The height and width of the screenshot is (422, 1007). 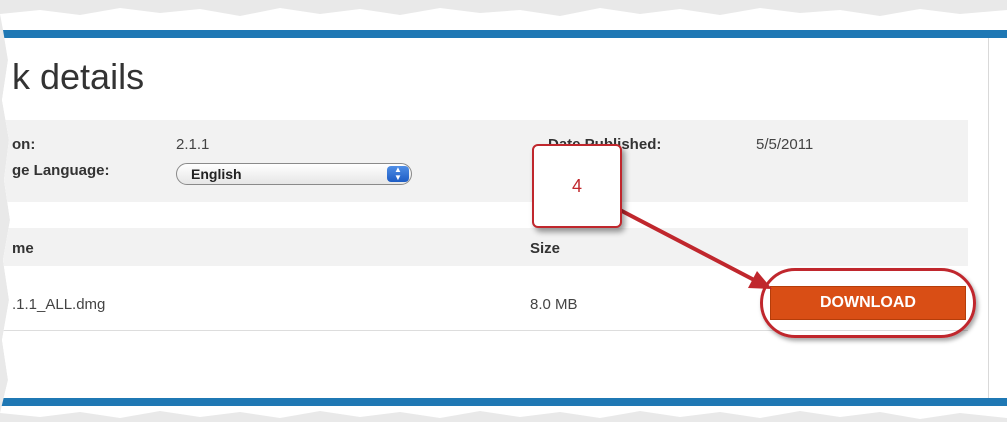 What do you see at coordinates (294, 174) in the screenshot?
I see `language-select: English ▲ ▼` at bounding box center [294, 174].